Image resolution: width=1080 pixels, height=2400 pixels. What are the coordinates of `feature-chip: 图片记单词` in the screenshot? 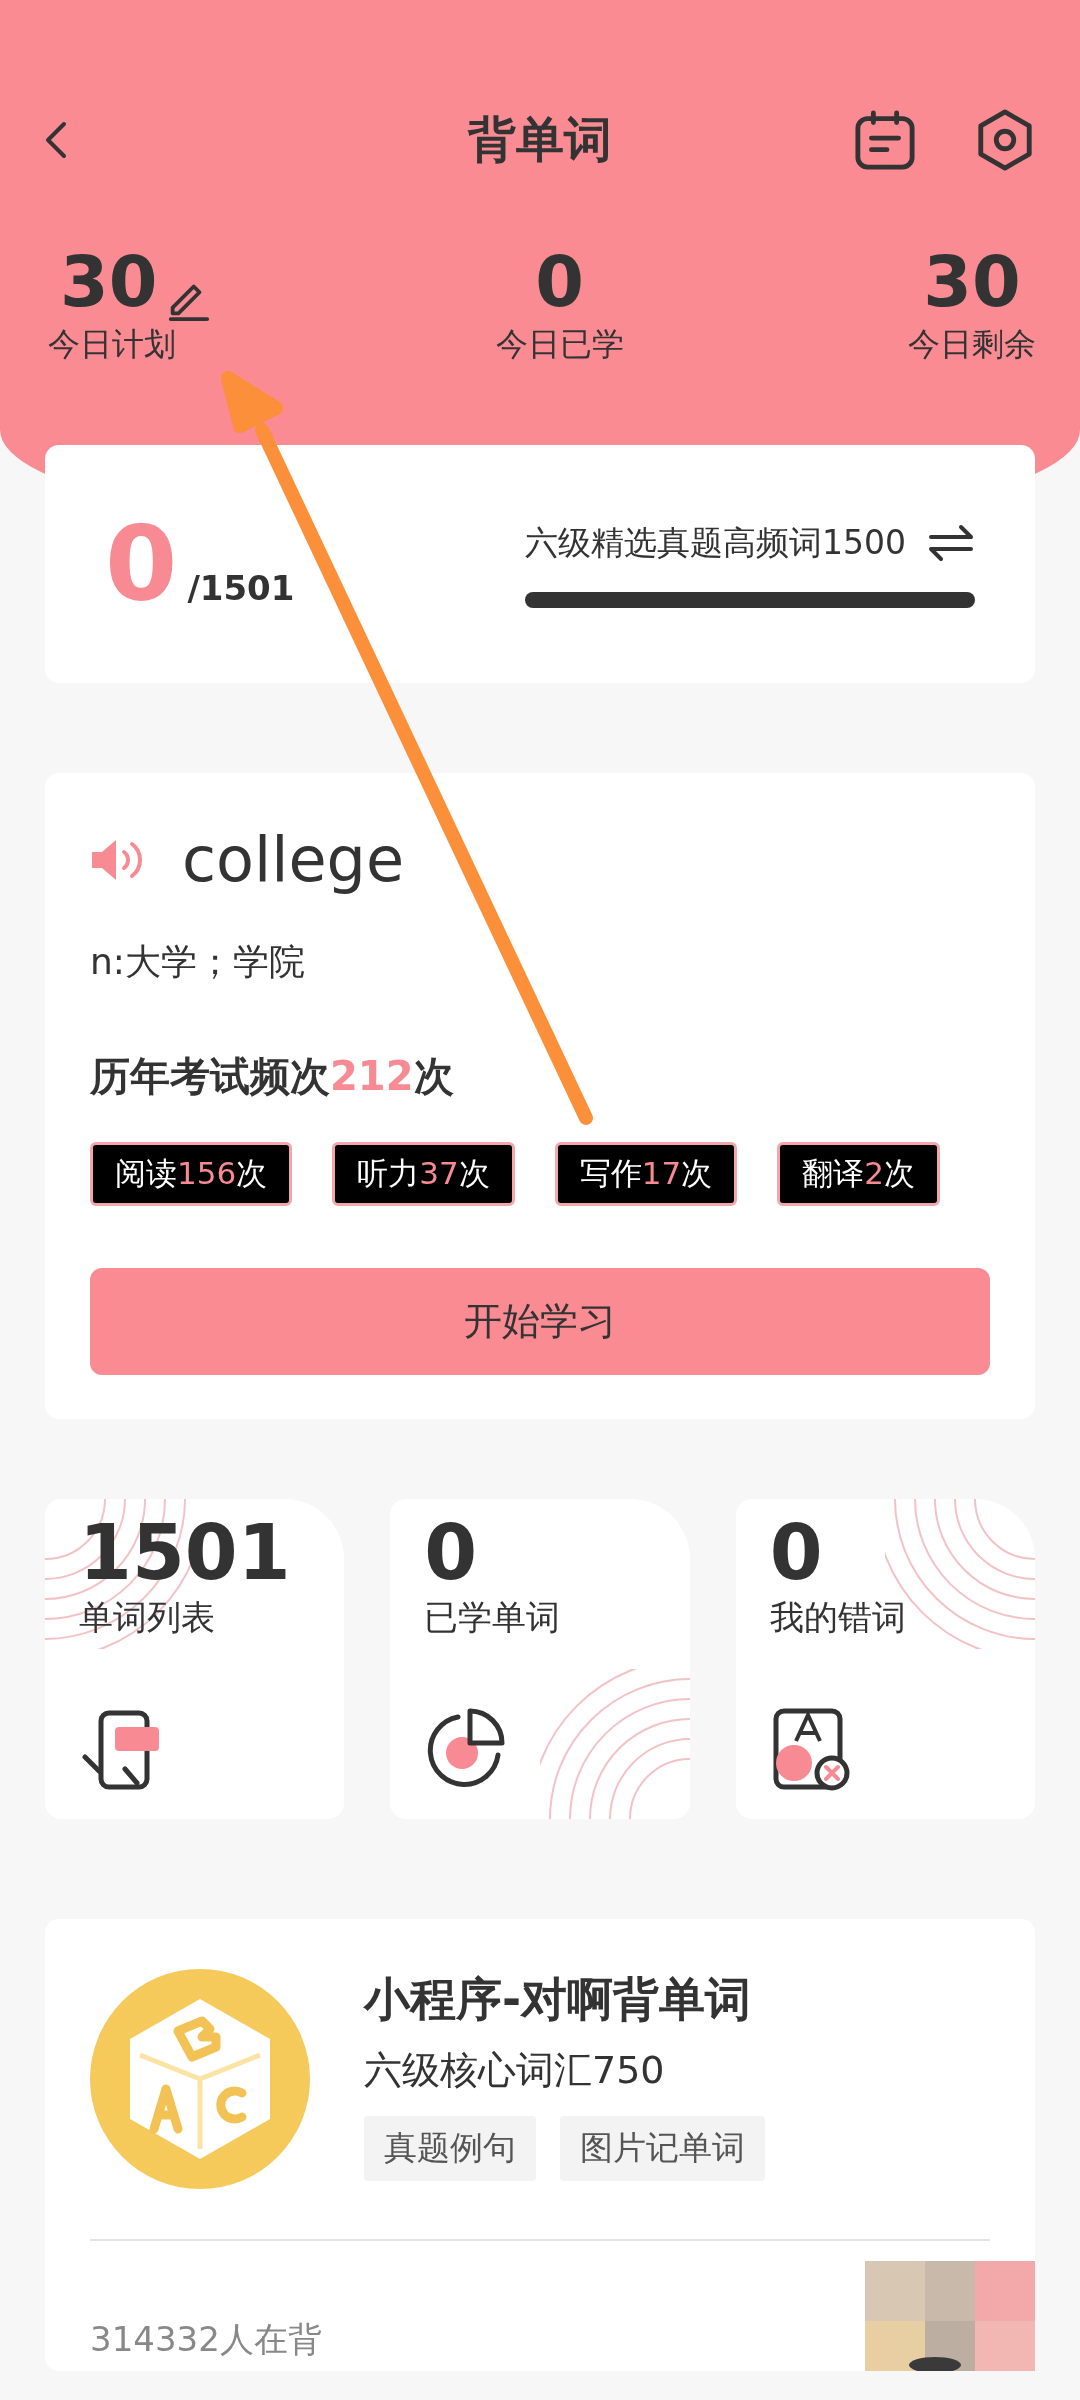 It's located at (662, 2148).